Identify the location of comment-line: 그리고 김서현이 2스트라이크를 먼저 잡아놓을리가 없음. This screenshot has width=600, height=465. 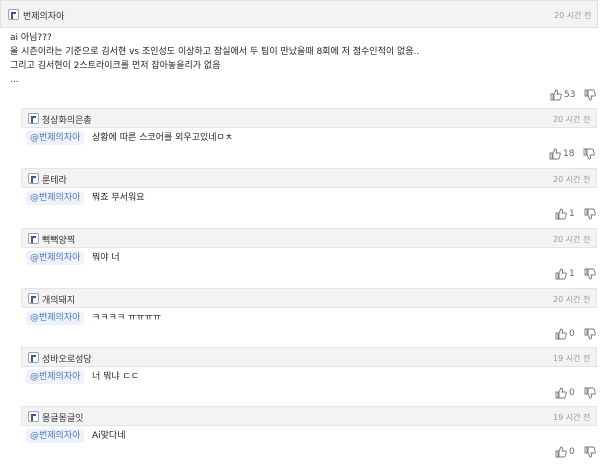
(115, 66).